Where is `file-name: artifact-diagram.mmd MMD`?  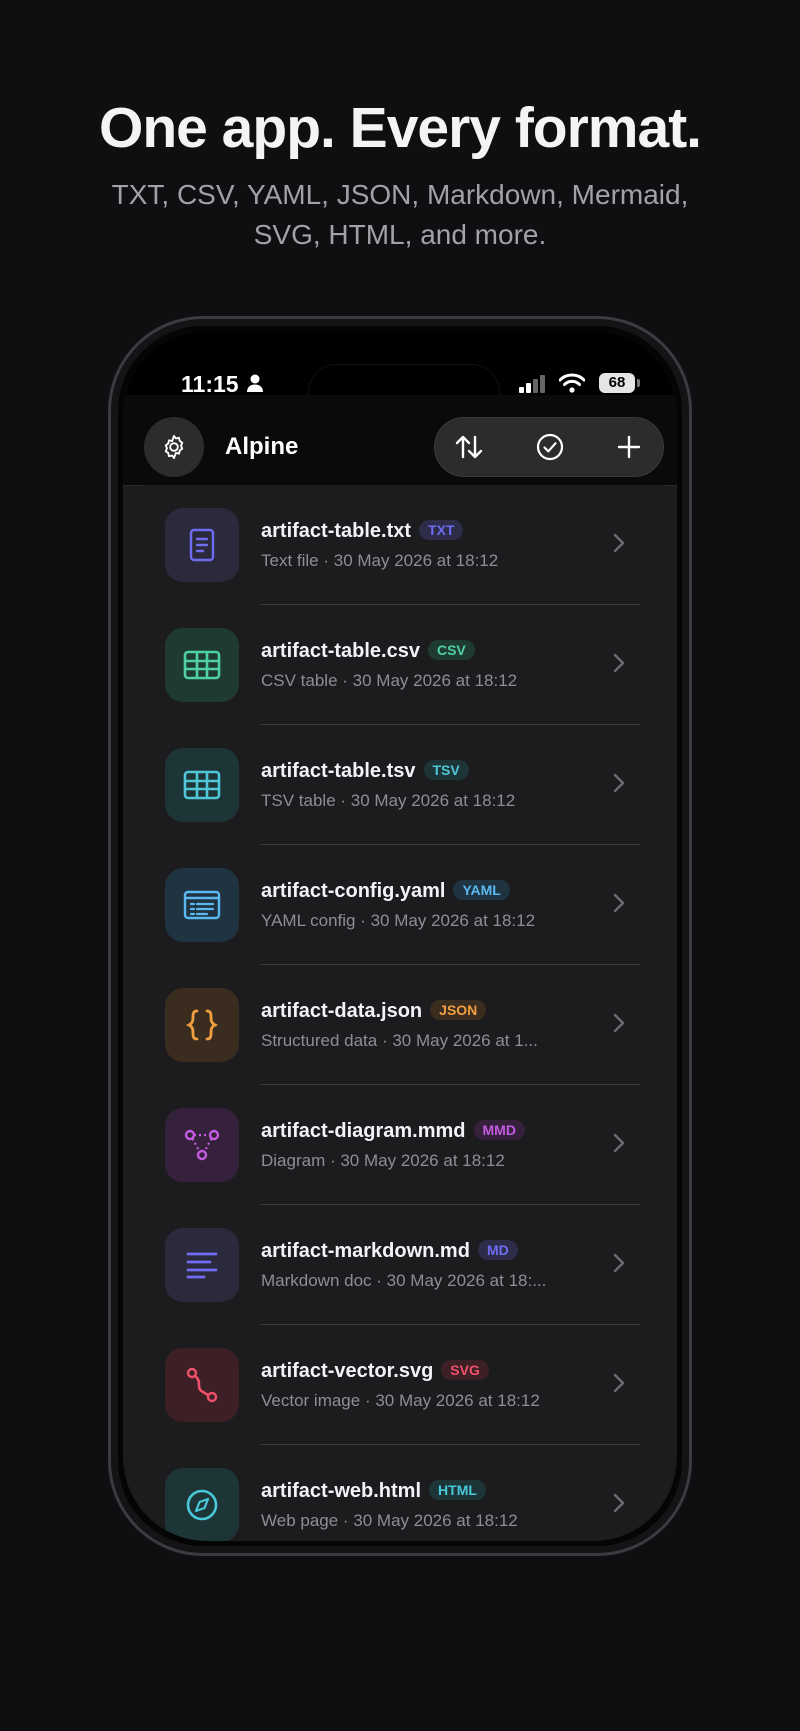 file-name: artifact-diagram.mmd MMD is located at coordinates (393, 1131).